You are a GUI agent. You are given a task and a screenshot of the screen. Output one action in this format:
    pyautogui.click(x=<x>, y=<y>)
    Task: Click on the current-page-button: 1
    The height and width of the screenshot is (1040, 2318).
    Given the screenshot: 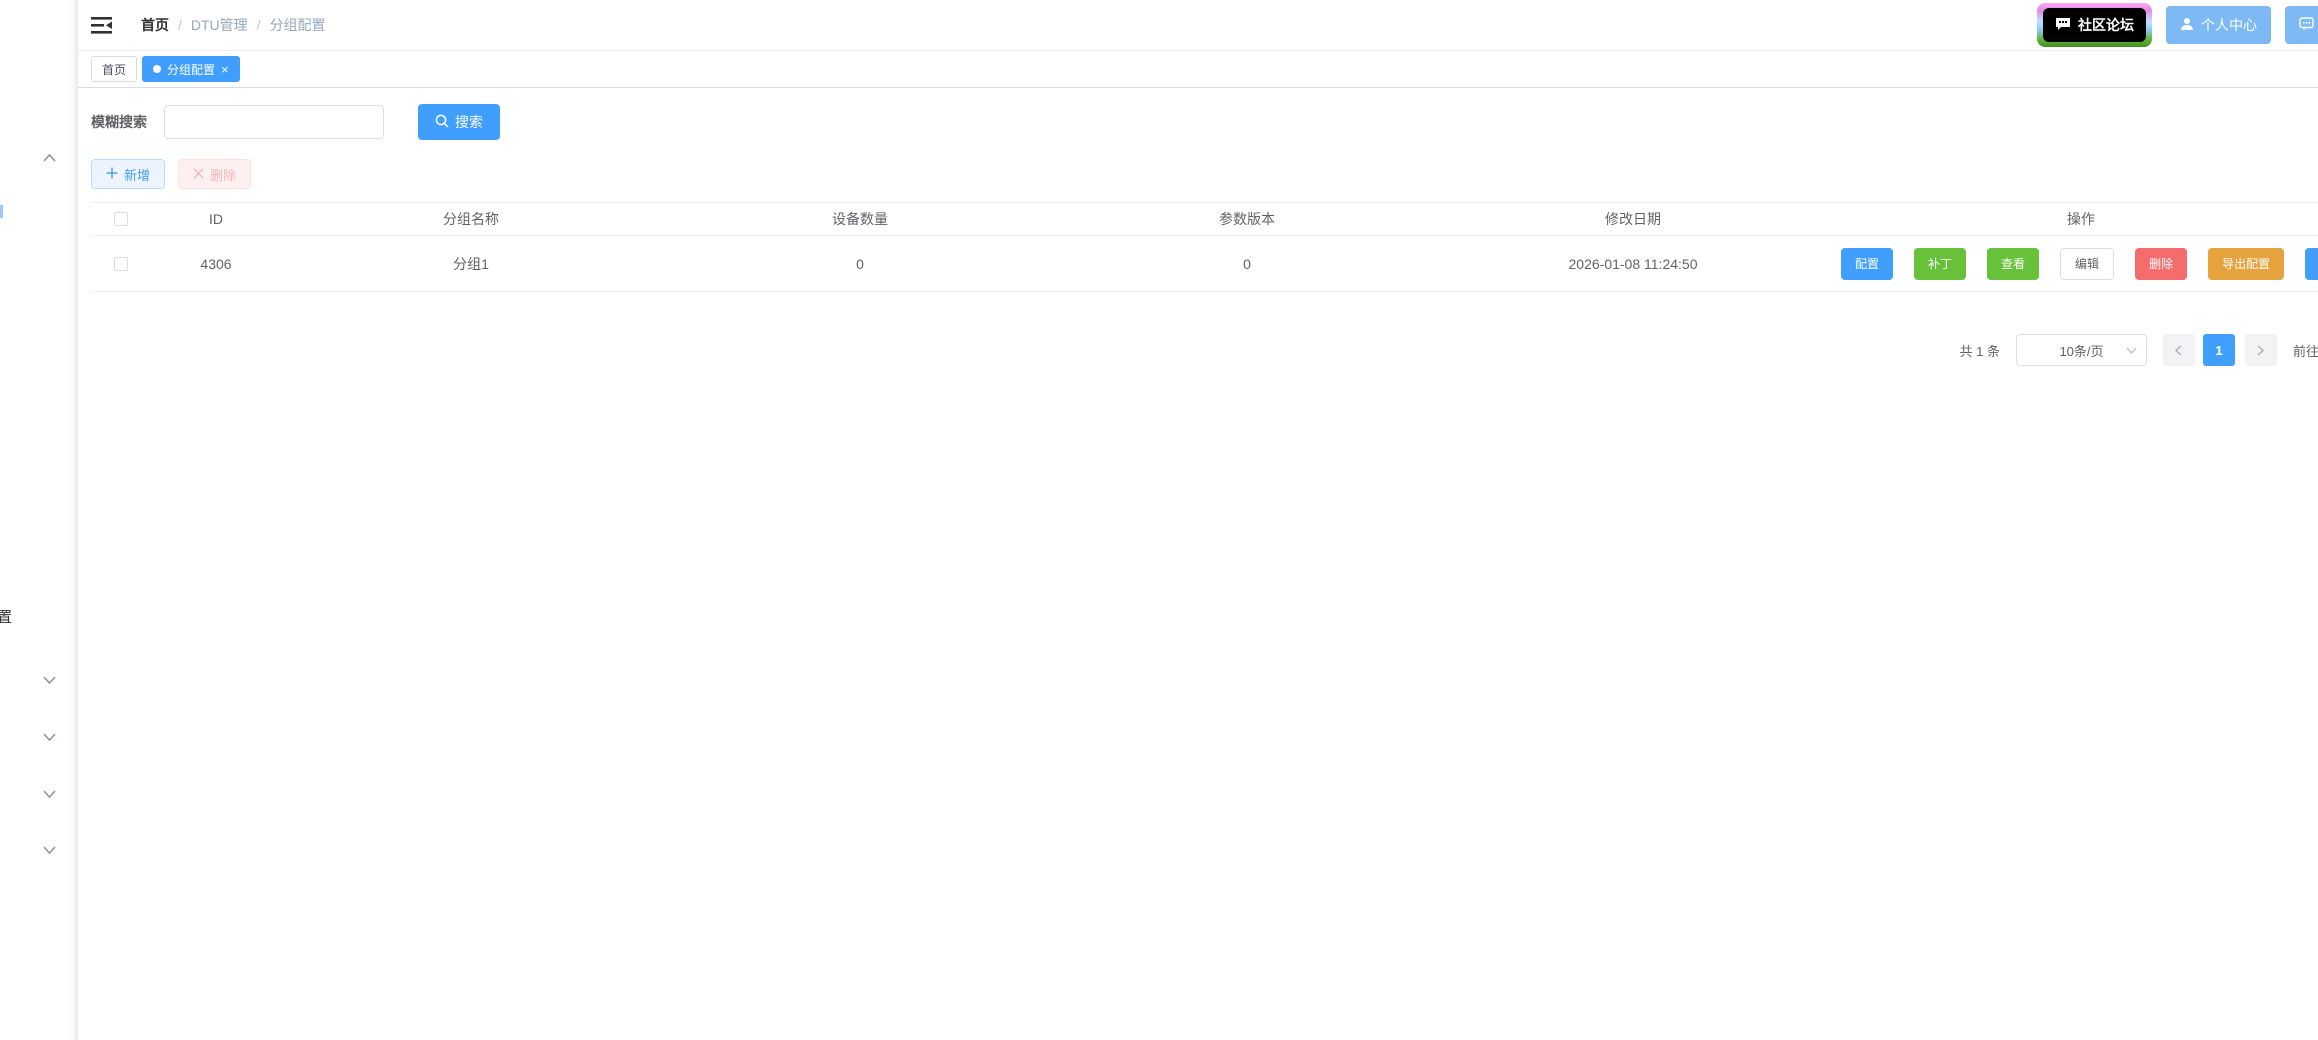 What is the action you would take?
    pyautogui.click(x=2218, y=350)
    